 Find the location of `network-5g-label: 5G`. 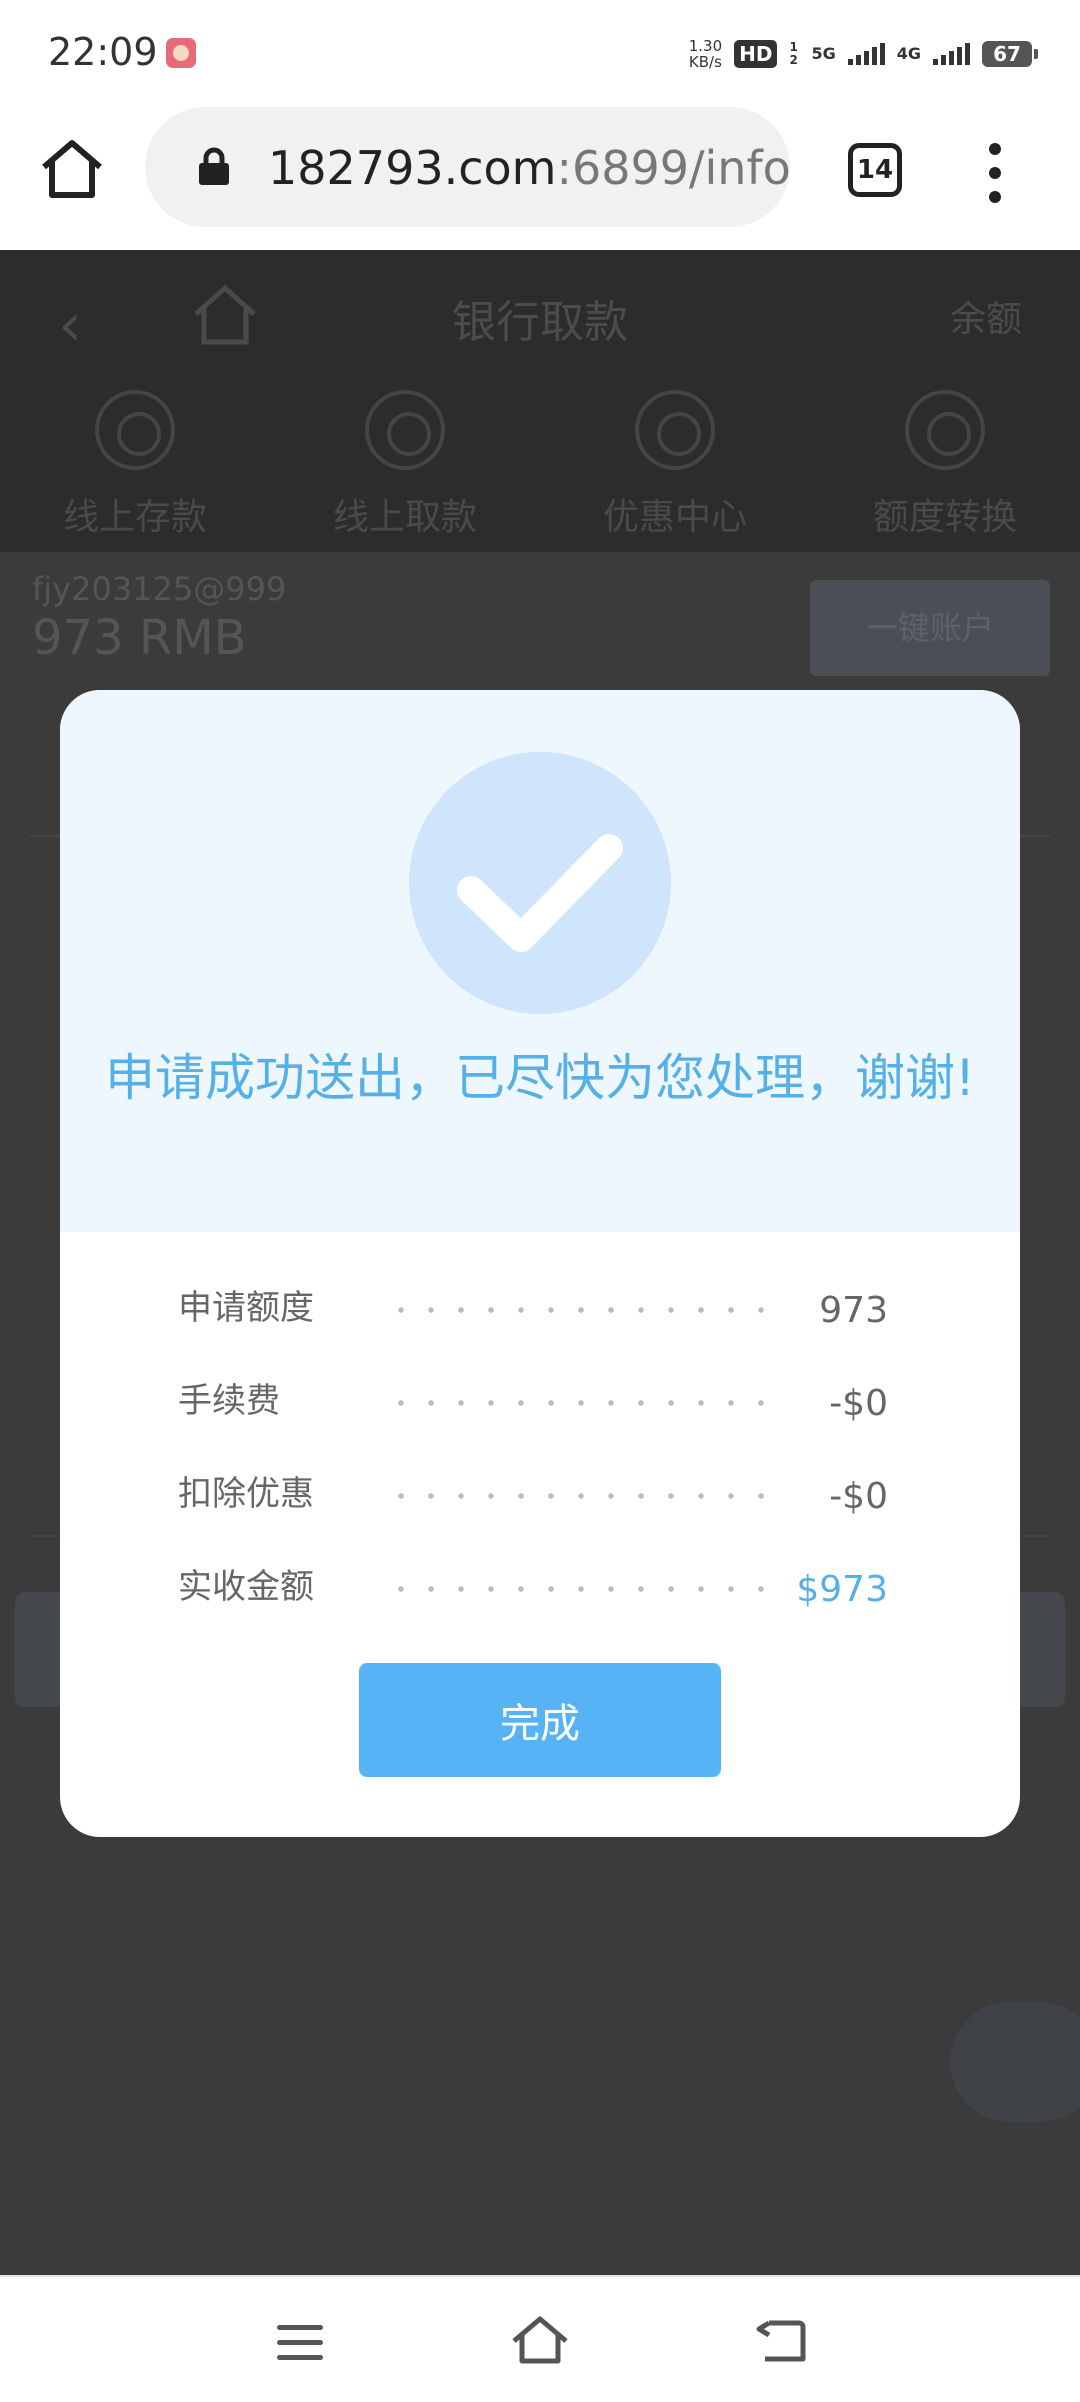

network-5g-label: 5G is located at coordinates (823, 53).